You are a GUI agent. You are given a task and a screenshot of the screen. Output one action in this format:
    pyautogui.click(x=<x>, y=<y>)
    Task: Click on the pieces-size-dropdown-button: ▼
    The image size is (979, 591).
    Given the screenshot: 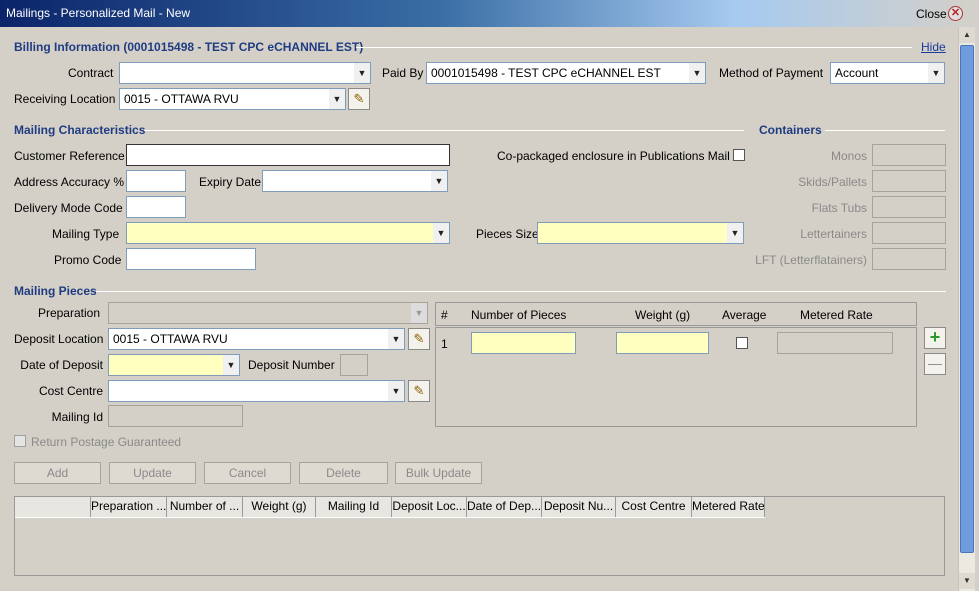 What is the action you would take?
    pyautogui.click(x=735, y=233)
    